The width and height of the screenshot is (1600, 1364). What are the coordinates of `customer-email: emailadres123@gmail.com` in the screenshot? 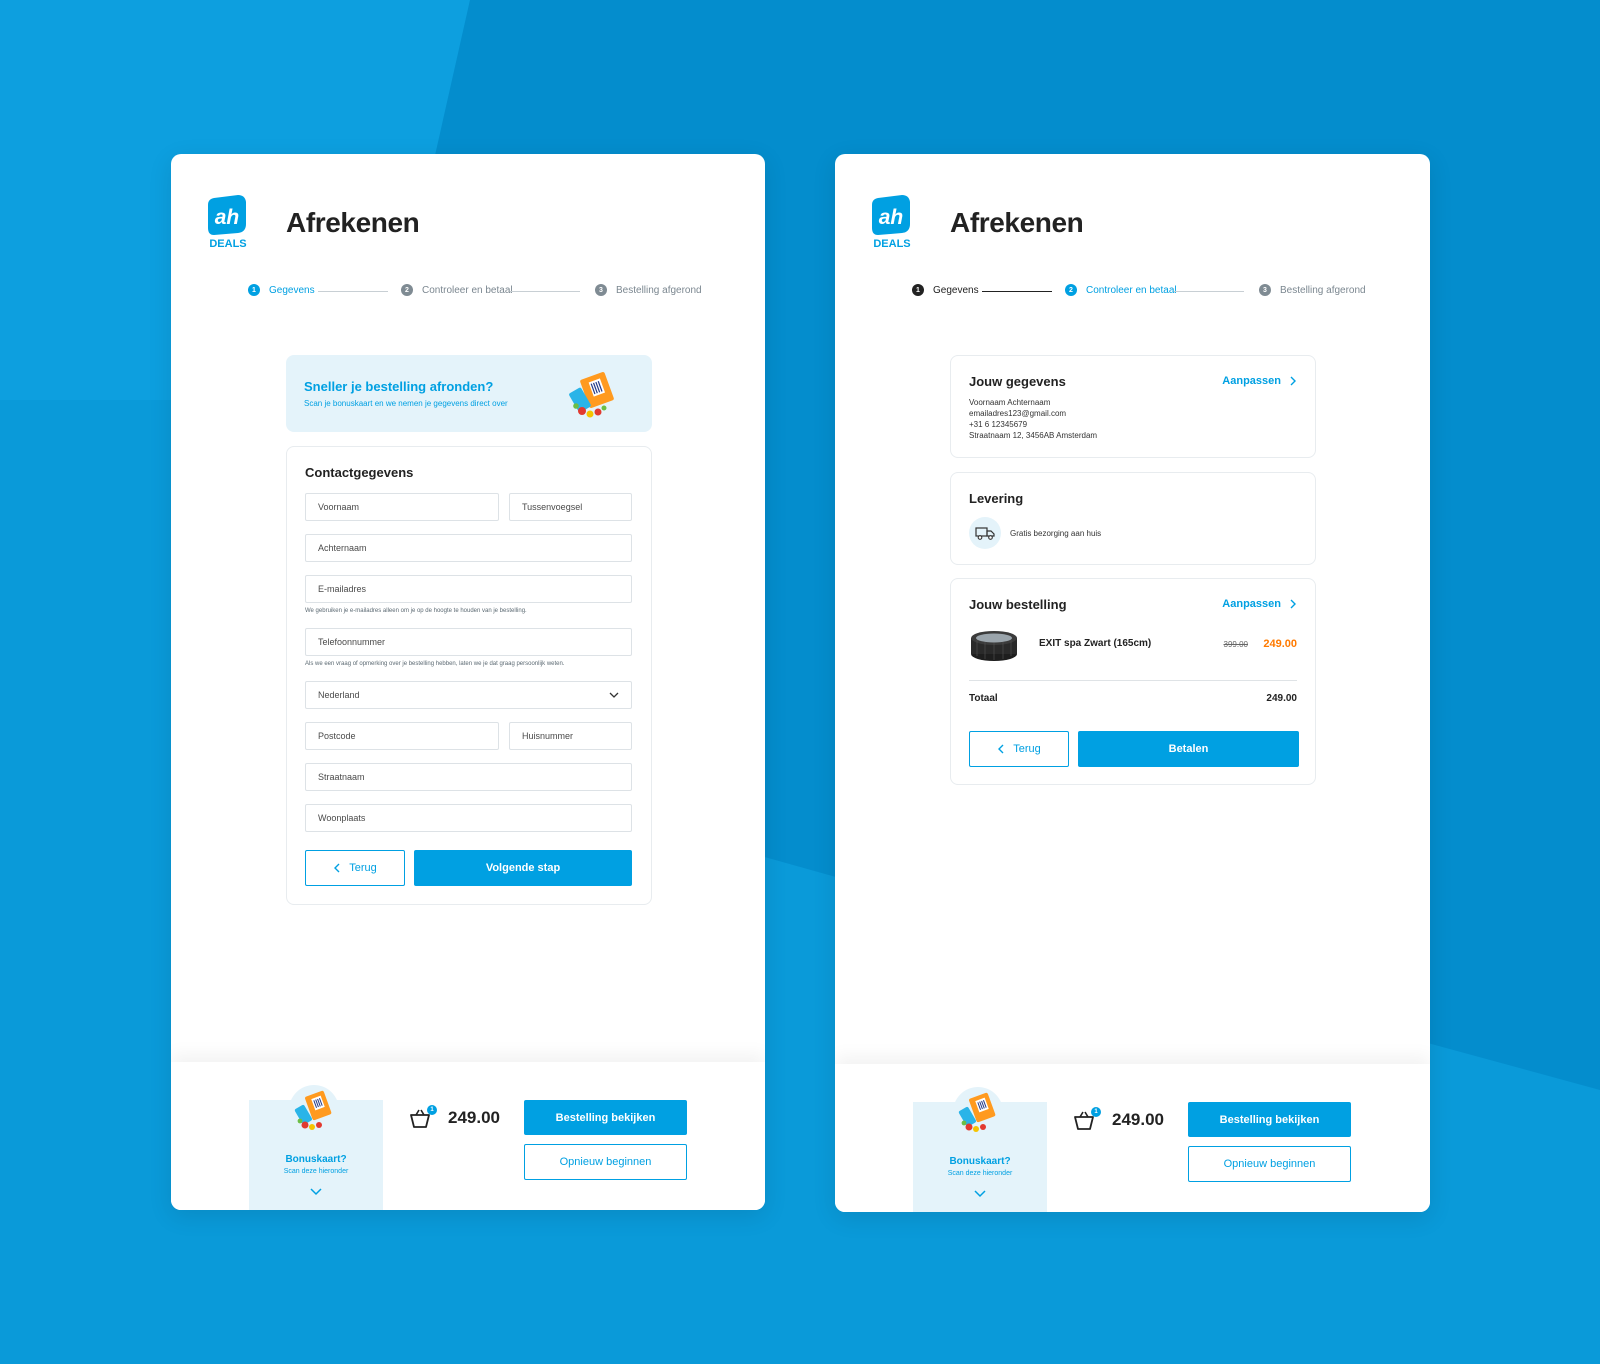 It's located at (1018, 413).